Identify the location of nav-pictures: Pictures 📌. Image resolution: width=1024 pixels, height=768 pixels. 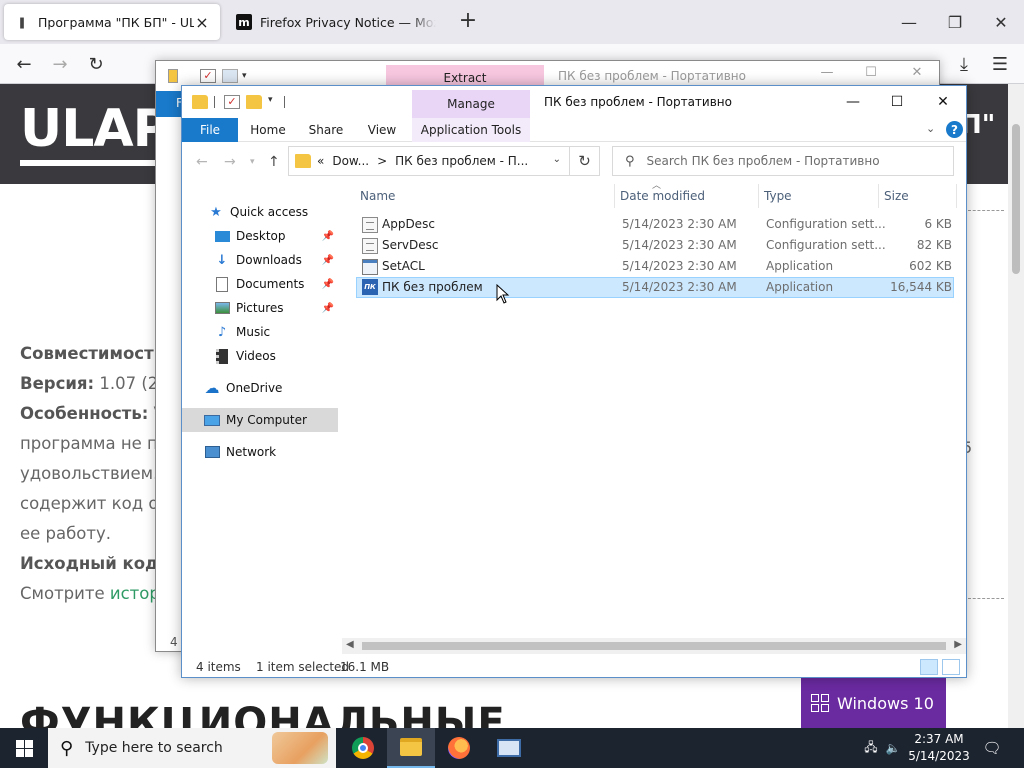
(260, 308).